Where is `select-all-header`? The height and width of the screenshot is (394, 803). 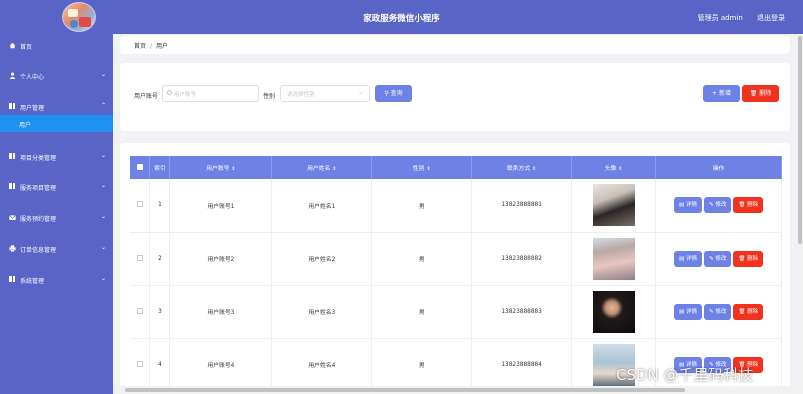 select-all-header is located at coordinates (140, 167).